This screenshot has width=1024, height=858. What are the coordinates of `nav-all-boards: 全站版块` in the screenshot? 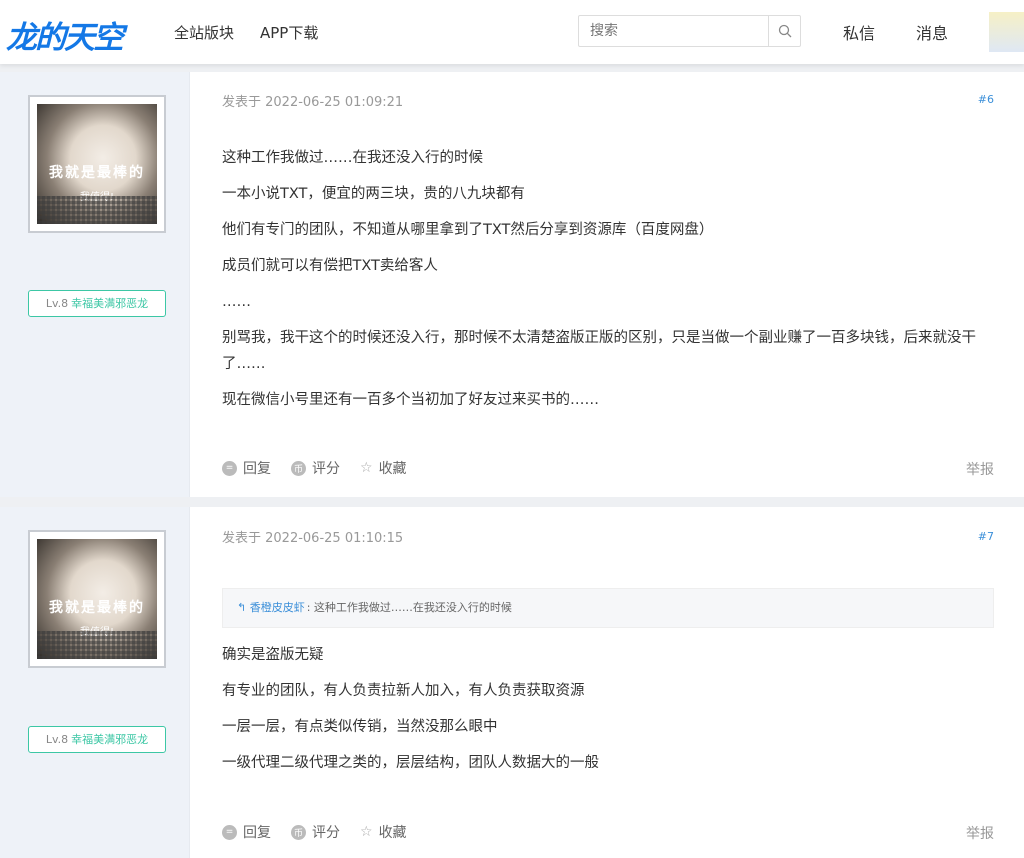 It's located at (204, 32).